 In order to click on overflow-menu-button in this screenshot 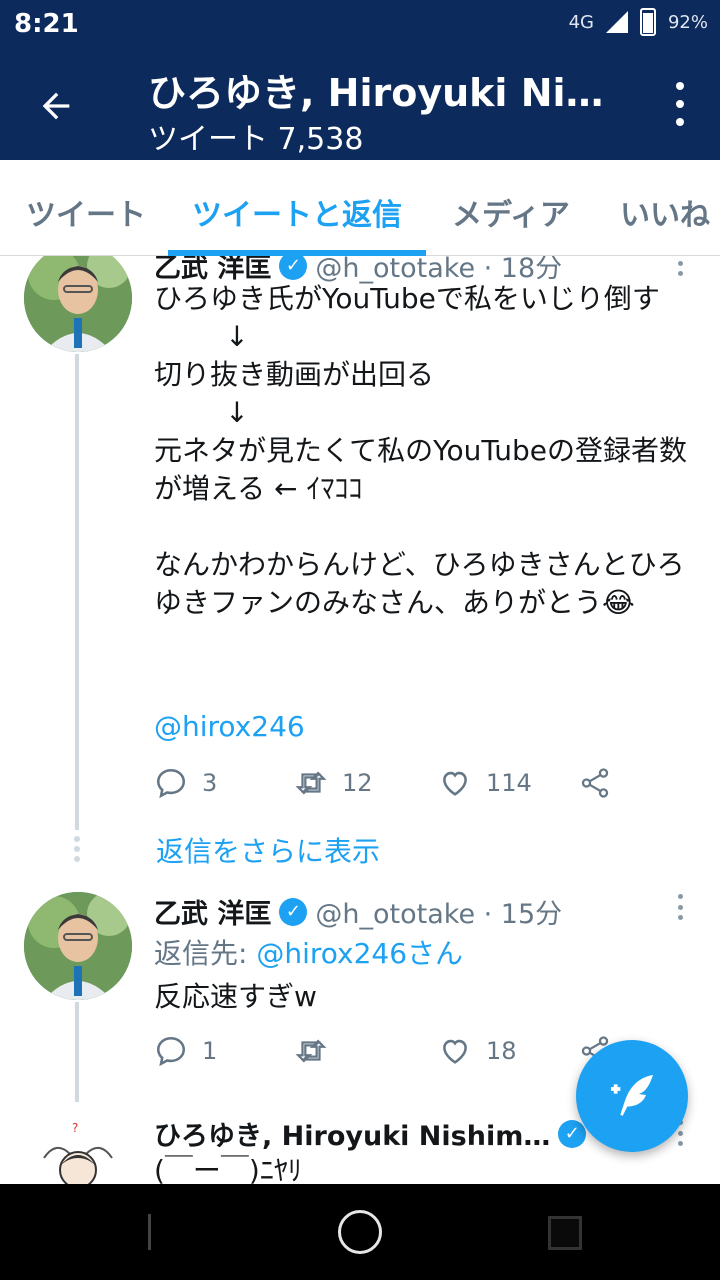, I will do `click(680, 104)`.